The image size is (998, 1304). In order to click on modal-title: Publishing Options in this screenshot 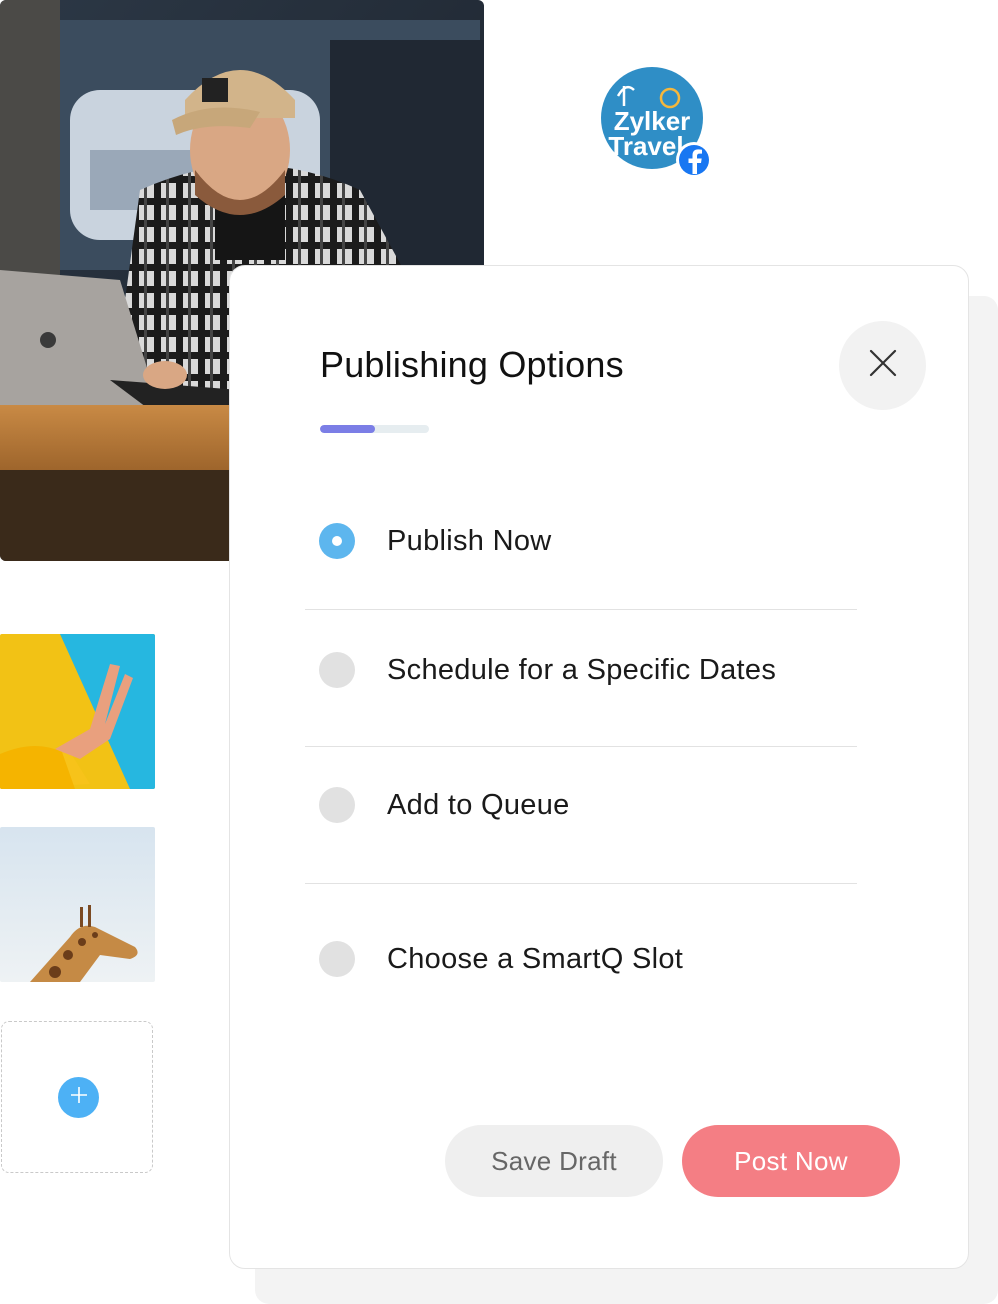, I will do `click(472, 364)`.